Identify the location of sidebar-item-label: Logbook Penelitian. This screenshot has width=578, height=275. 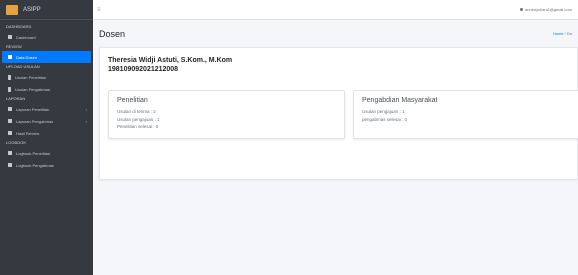
(33, 153).